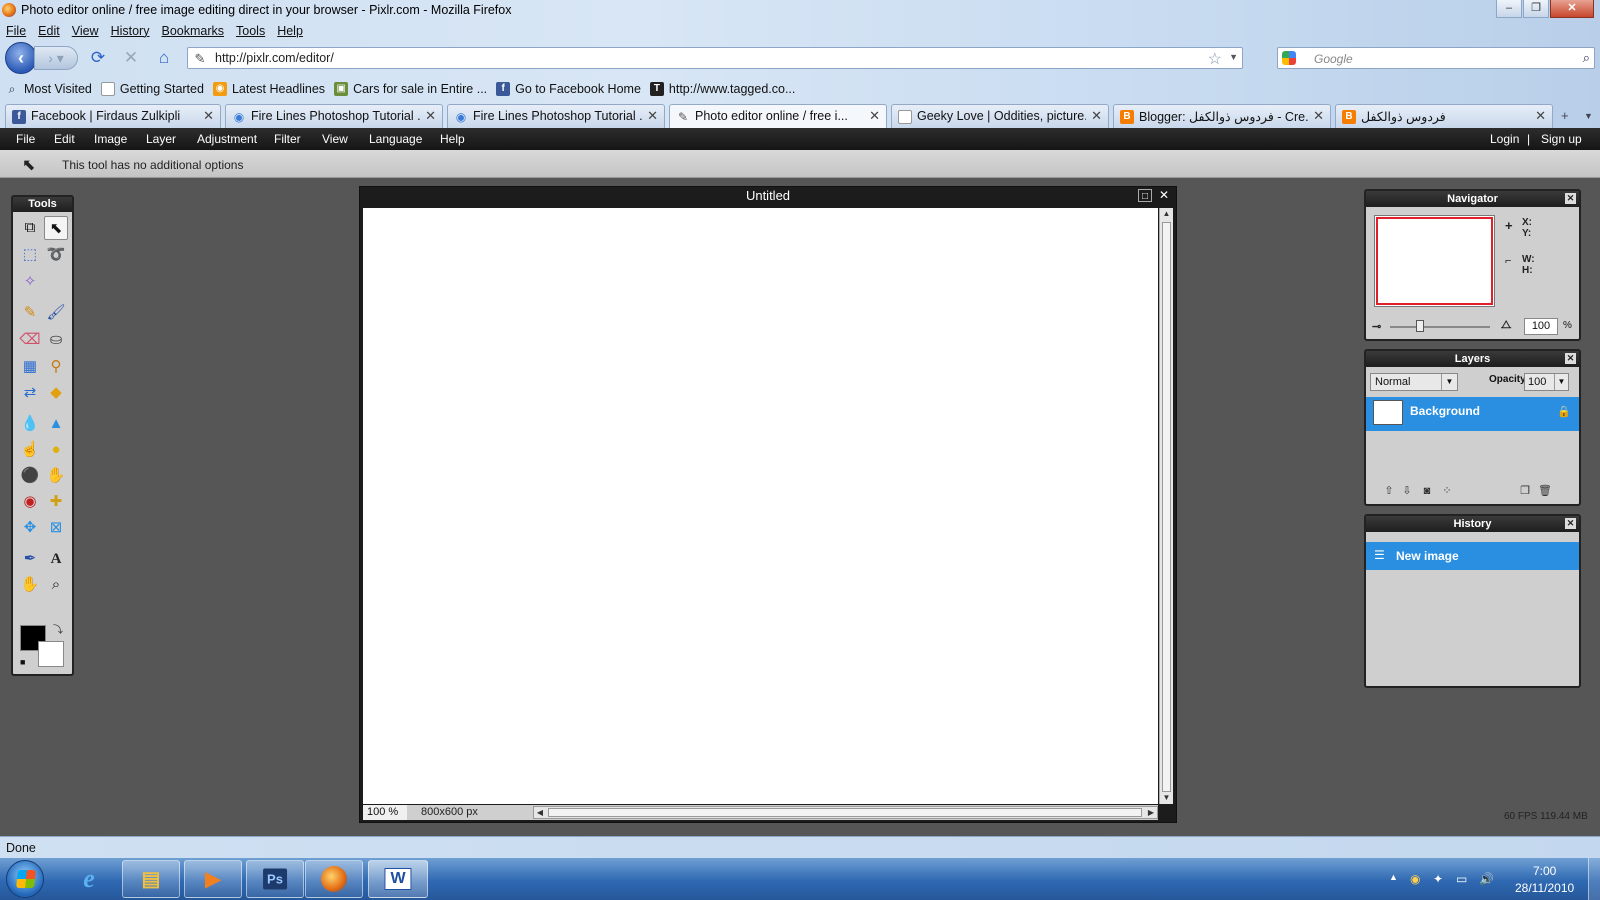 The height and width of the screenshot is (900, 1600). What do you see at coordinates (56, 255) in the screenshot?
I see `lasso-tool-icon: ➰` at bounding box center [56, 255].